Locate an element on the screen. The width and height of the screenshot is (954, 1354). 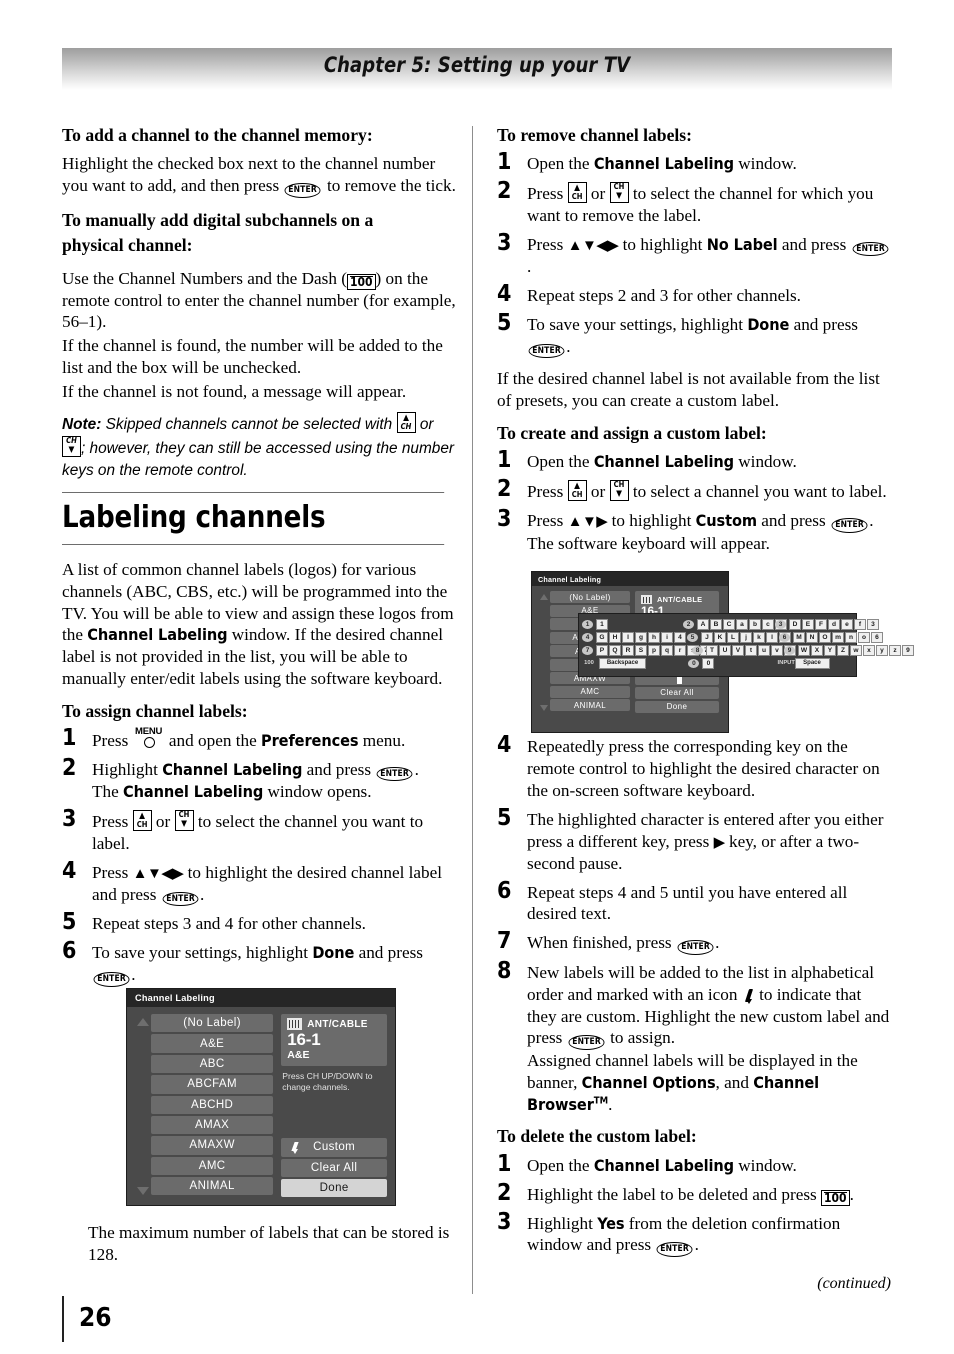
char-cell: U is located at coordinates (725, 650).